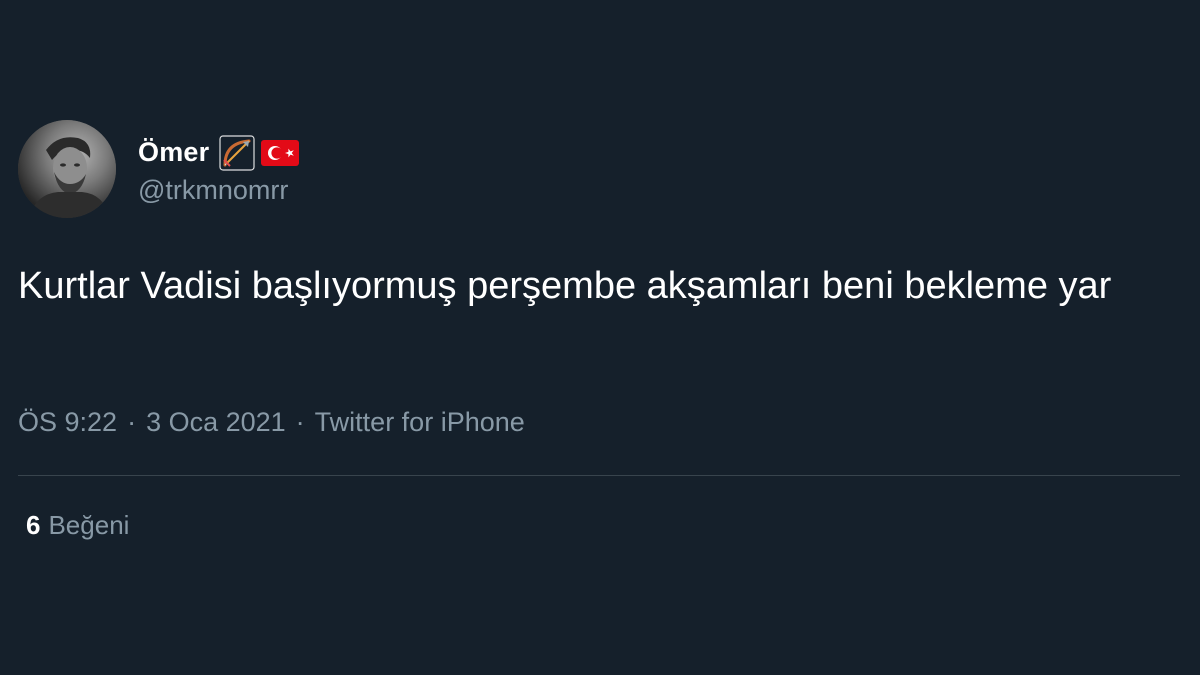 The height and width of the screenshot is (675, 1200). I want to click on name-row: Ömer, so click(219, 153).